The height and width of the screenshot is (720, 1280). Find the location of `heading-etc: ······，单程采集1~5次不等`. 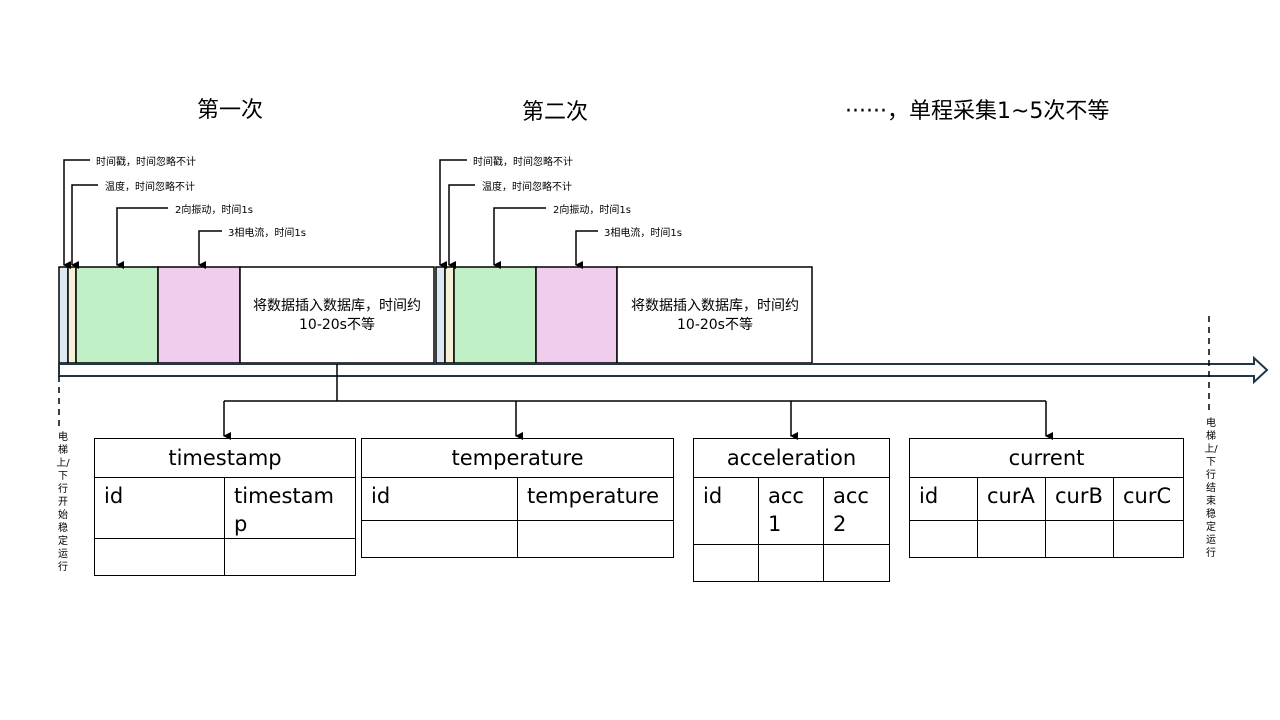

heading-etc: ······，单程采集1~5次不等 is located at coordinates (977, 111).